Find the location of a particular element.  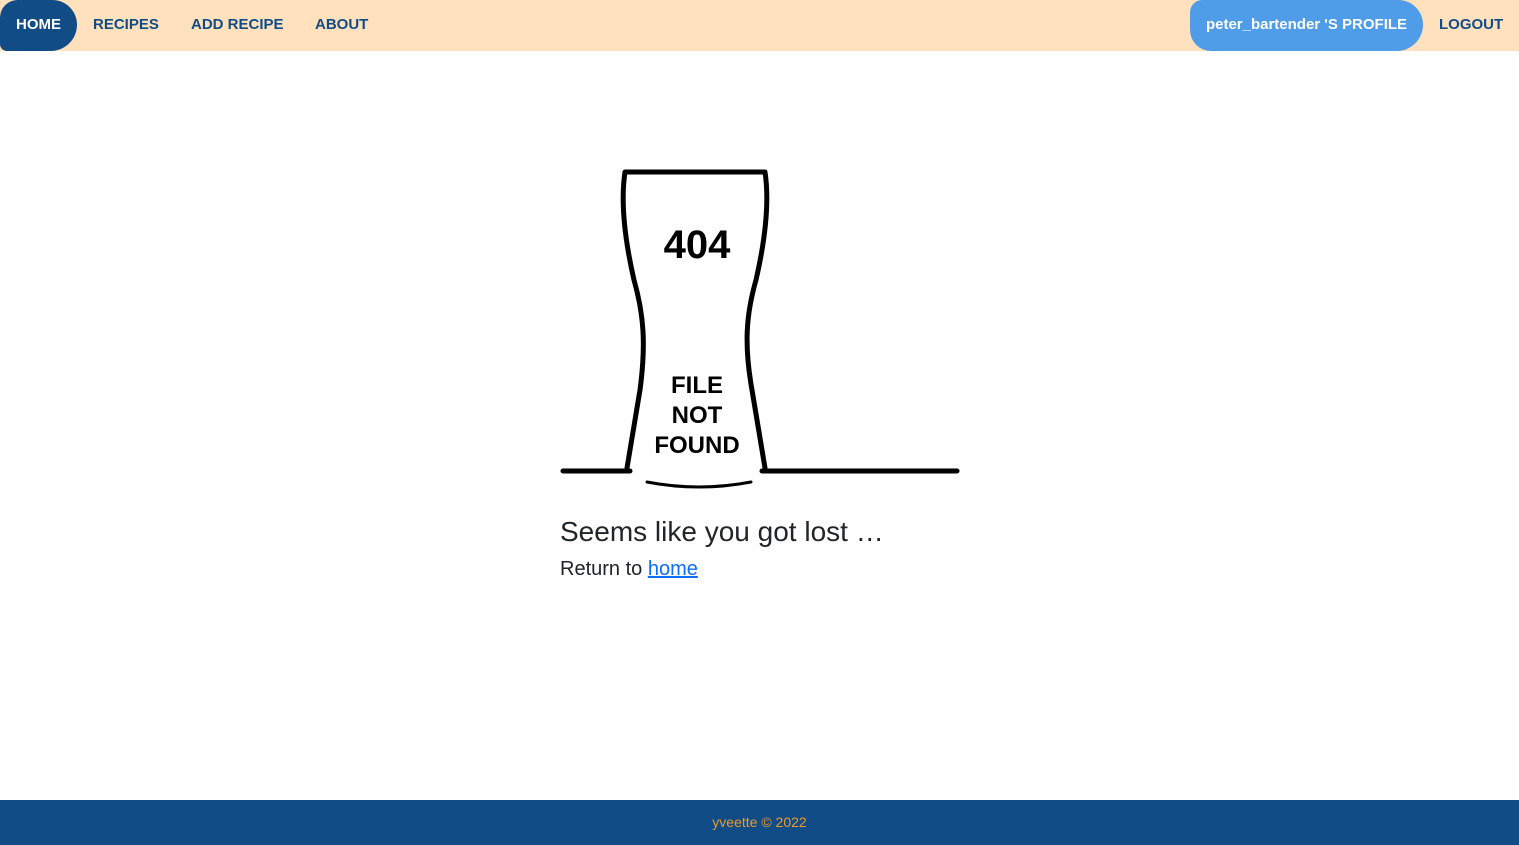

nav-about-link: ABOUT is located at coordinates (341, 25).